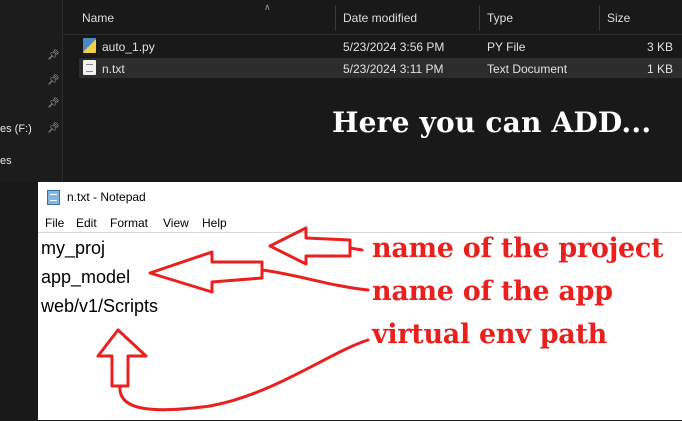 The image size is (682, 421). Describe the element at coordinates (53, 197) in the screenshot. I see `notepad-icon` at that location.